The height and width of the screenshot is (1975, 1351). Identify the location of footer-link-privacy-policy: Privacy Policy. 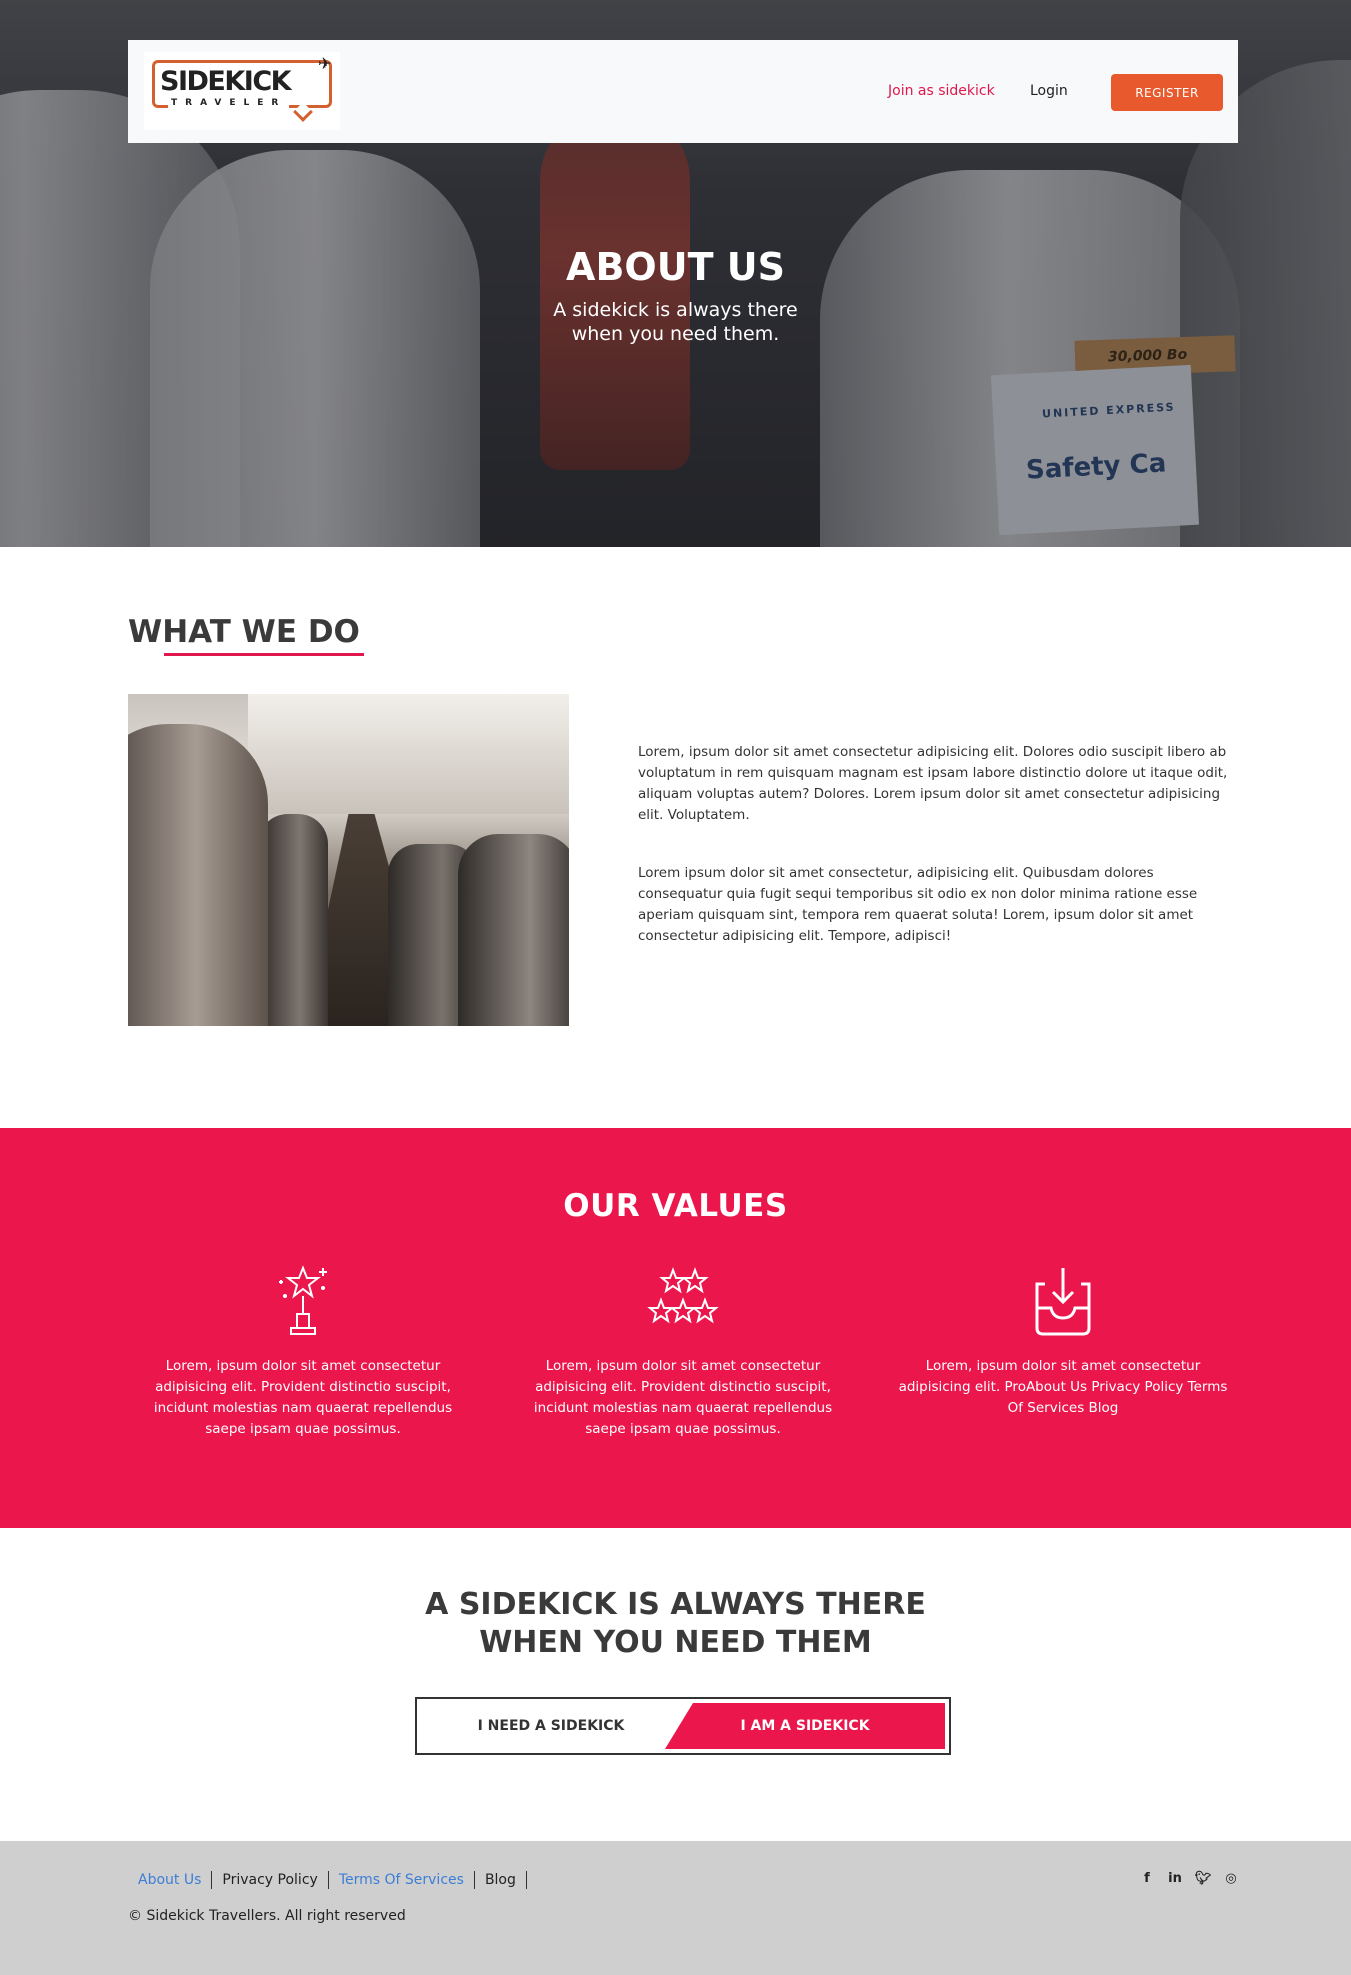
(270, 1880).